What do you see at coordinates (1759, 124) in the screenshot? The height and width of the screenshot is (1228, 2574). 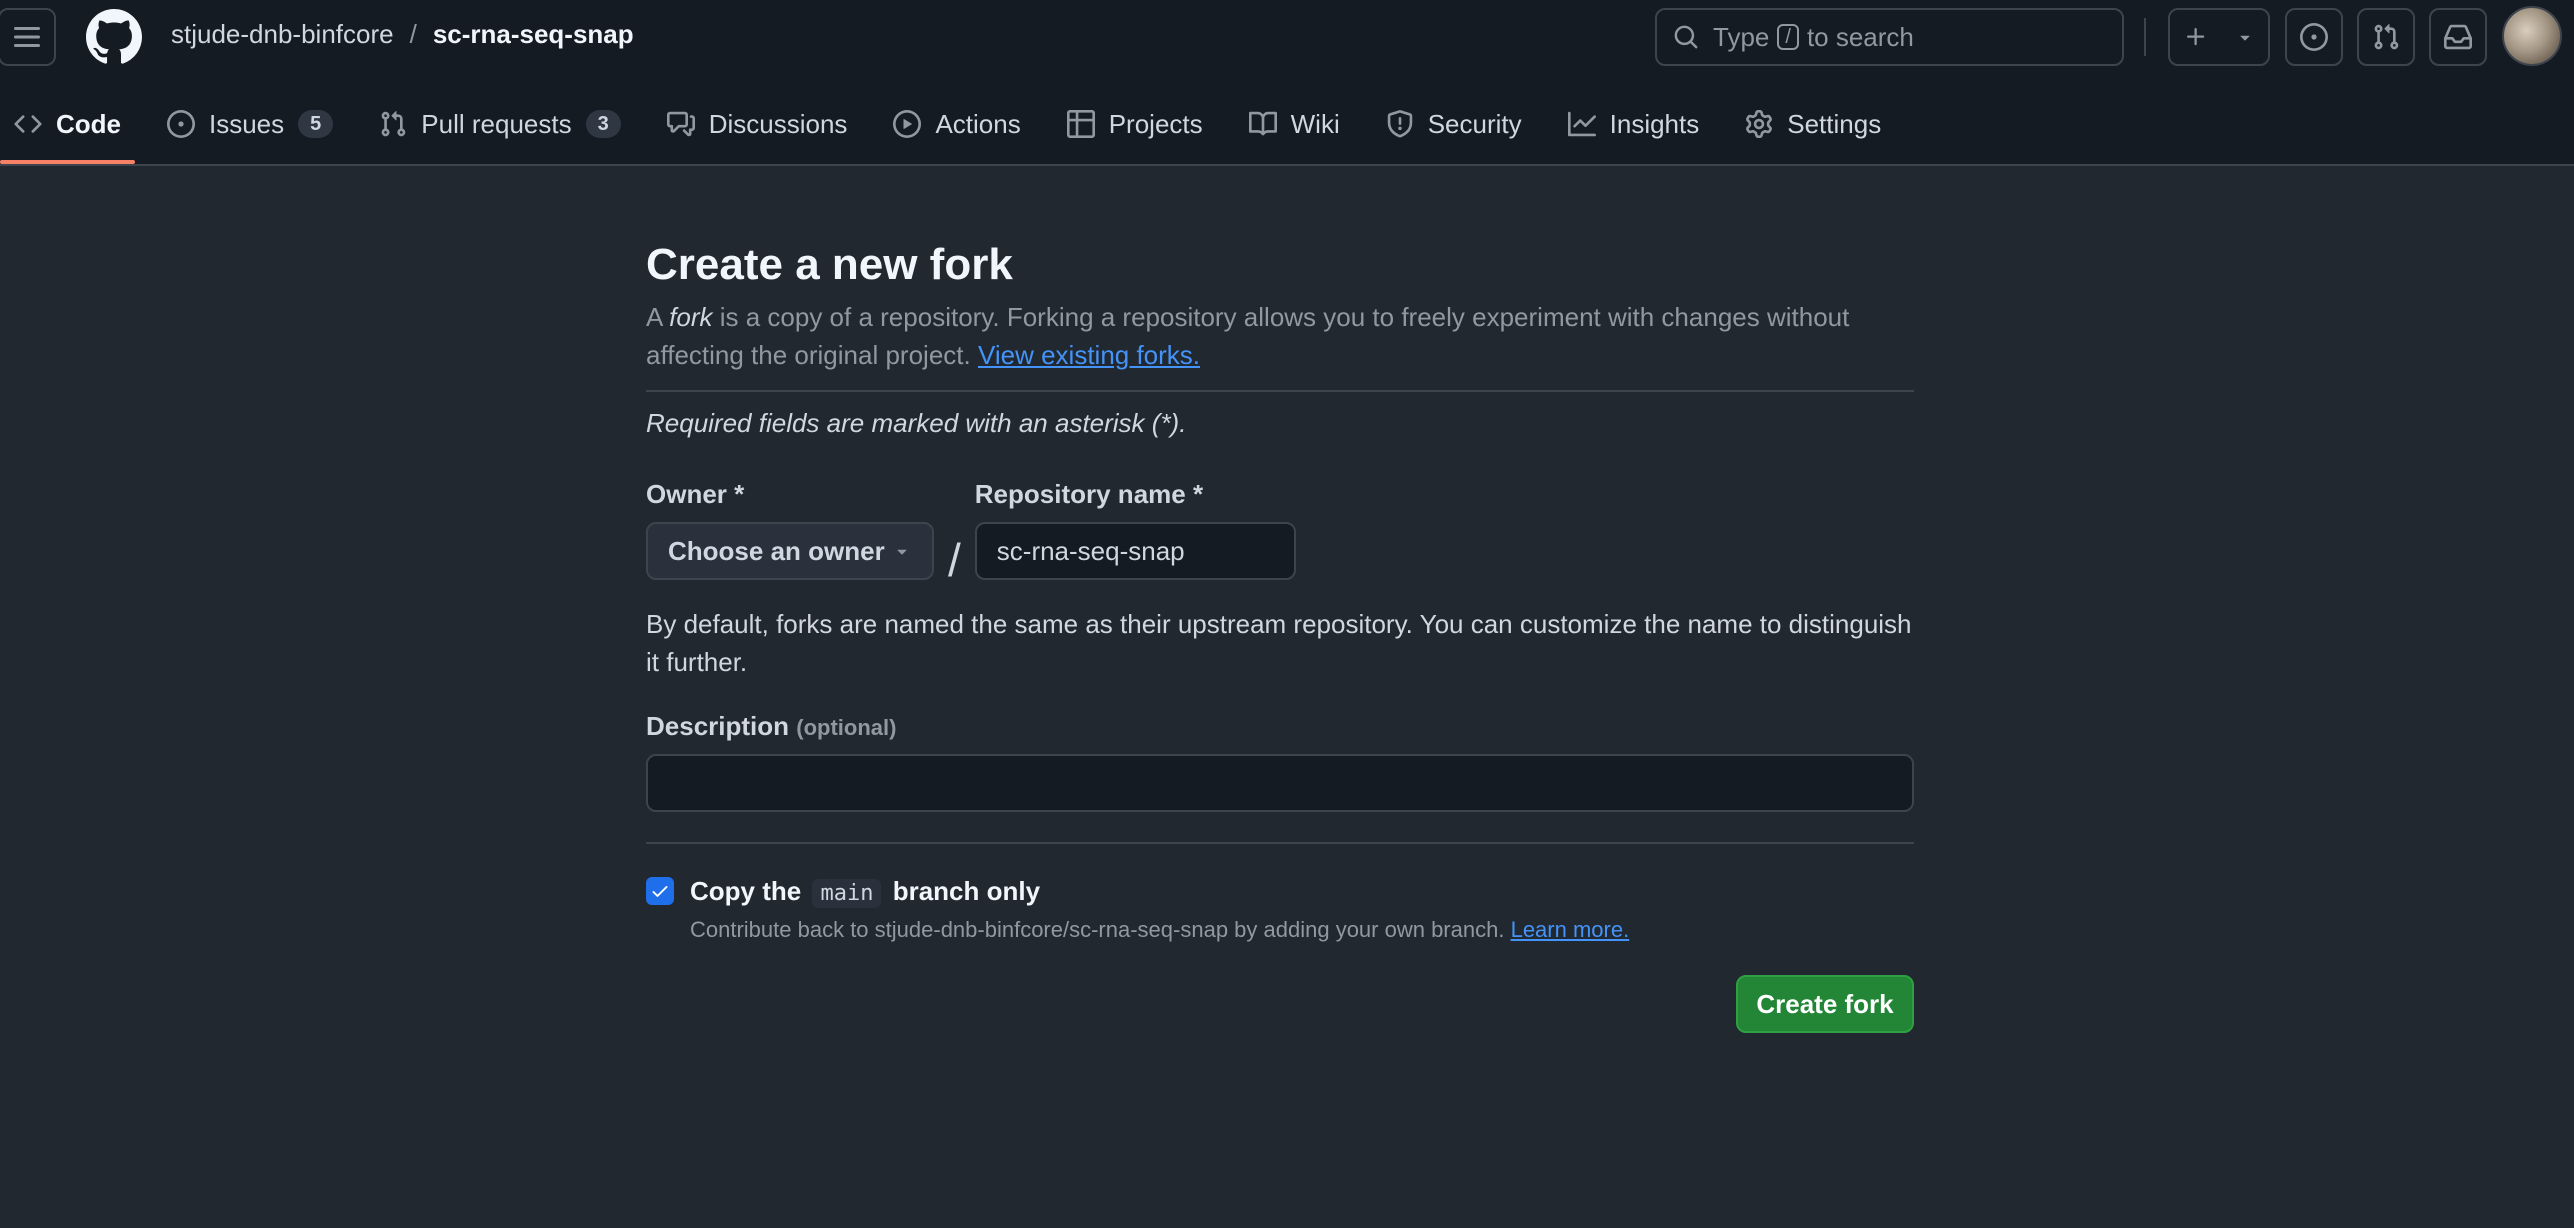 I see `gear-icon` at bounding box center [1759, 124].